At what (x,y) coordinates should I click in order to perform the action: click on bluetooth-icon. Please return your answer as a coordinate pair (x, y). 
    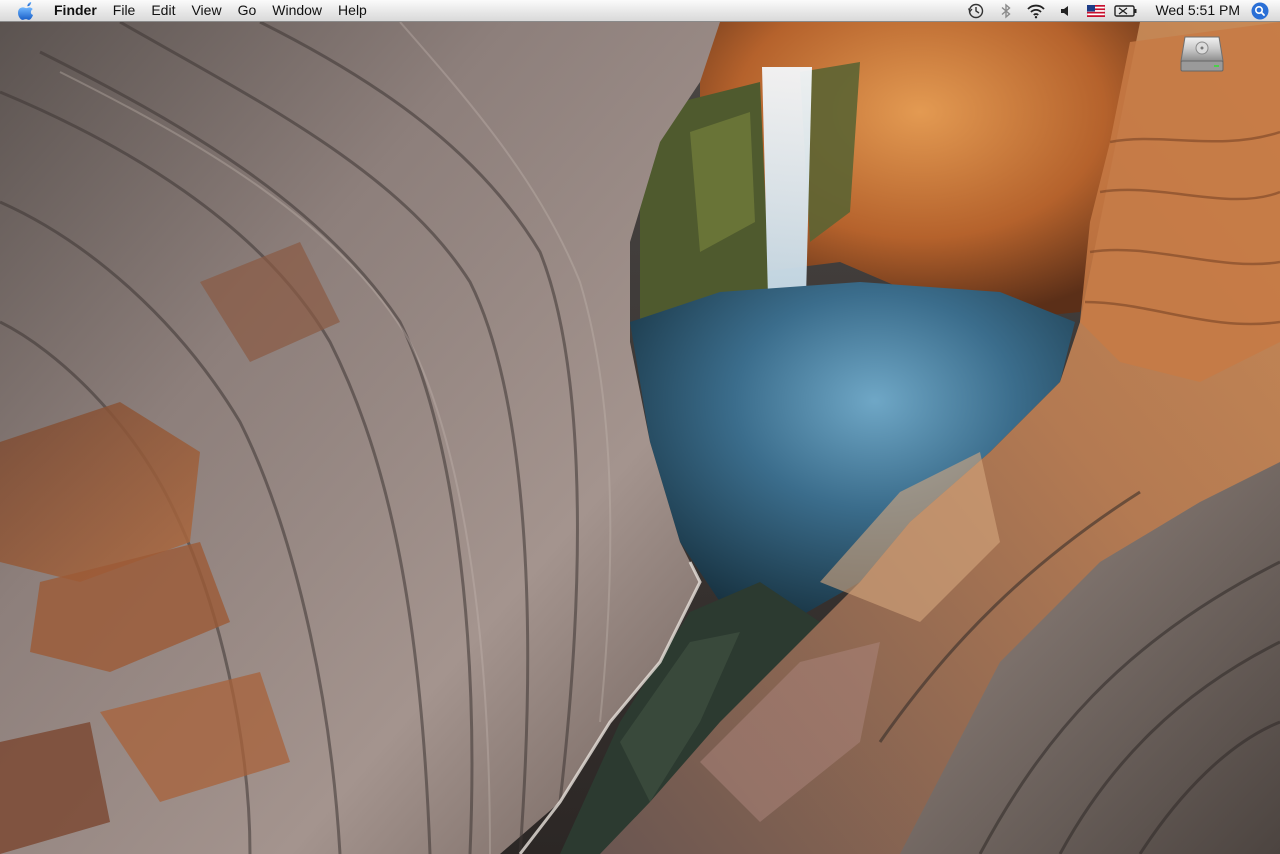
    Looking at the image, I should click on (1006, 10).